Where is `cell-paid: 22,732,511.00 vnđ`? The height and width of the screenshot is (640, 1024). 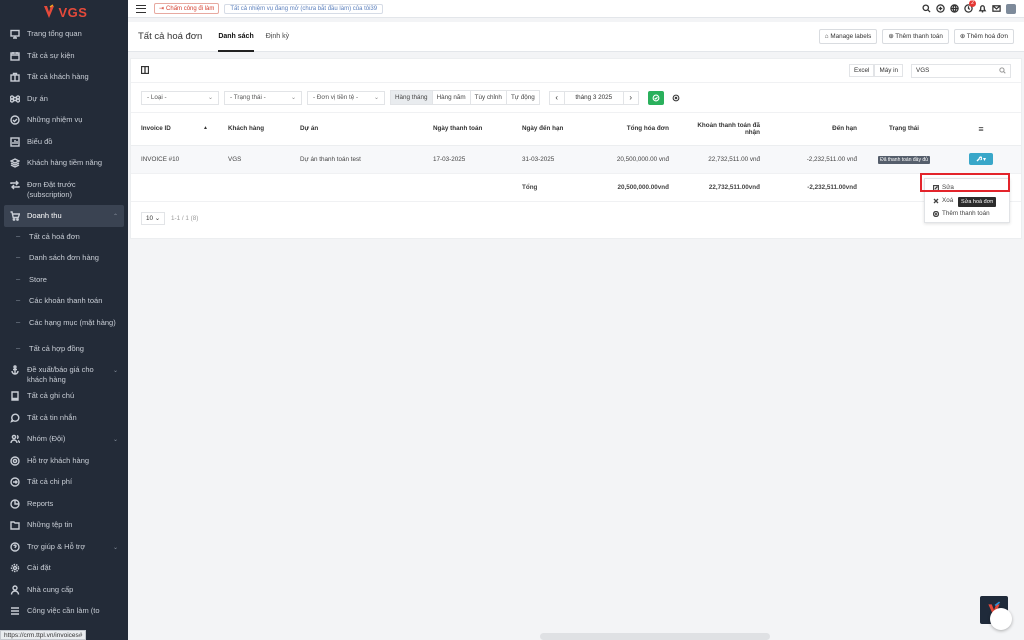
cell-paid: 22,732,511.00 vnđ is located at coordinates (724, 159).